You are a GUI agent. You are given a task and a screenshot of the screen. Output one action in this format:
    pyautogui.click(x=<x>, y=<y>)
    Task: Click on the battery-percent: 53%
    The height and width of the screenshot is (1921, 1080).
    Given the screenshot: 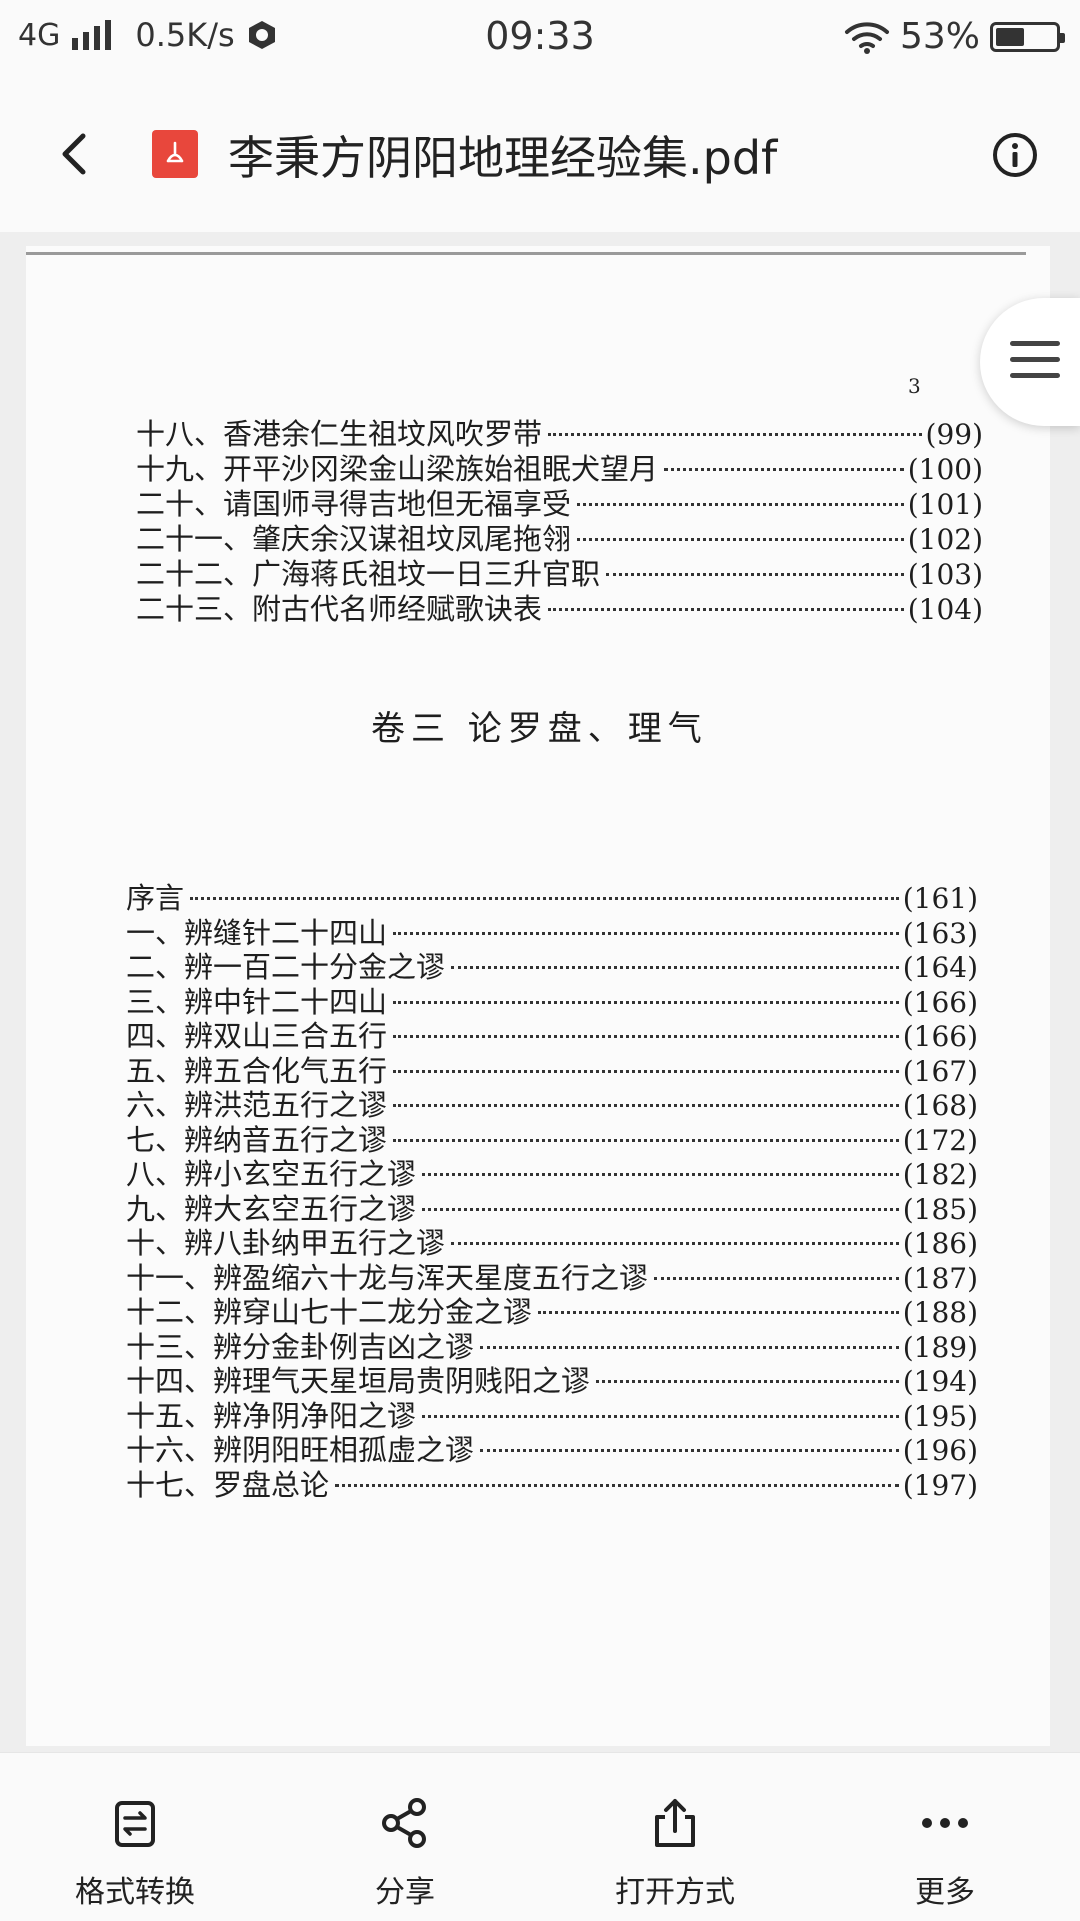 What is the action you would take?
    pyautogui.click(x=939, y=36)
    